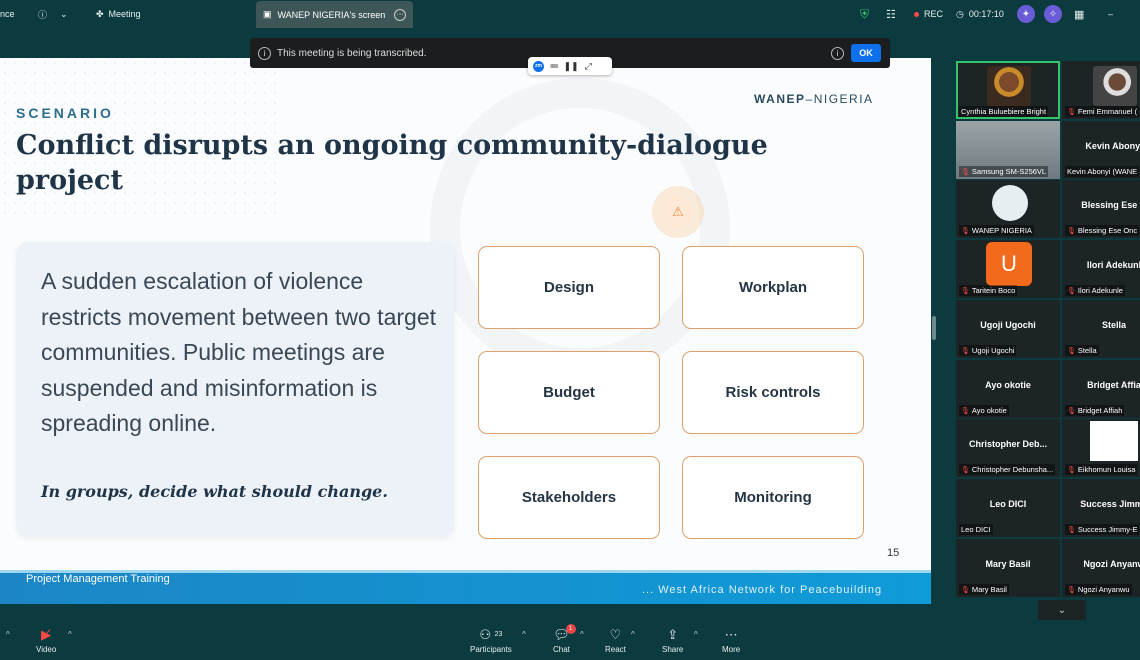 Image resolution: width=1140 pixels, height=660 pixels. What do you see at coordinates (70, 634) in the screenshot?
I see `video-options-caret: ^` at bounding box center [70, 634].